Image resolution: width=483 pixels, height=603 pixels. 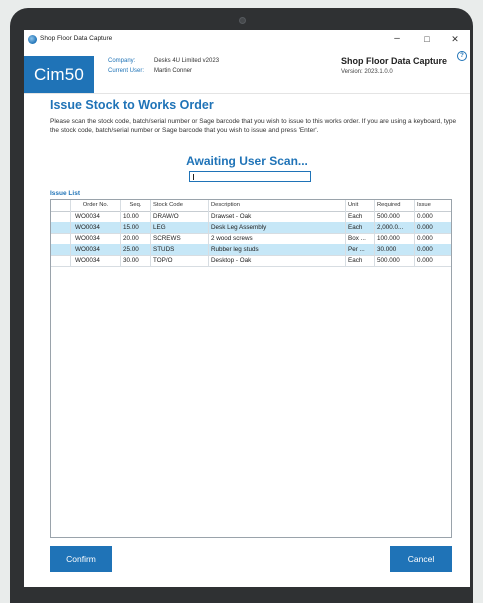 What do you see at coordinates (277, 216) in the screenshot?
I see `cell-description: Drawset - Oak` at bounding box center [277, 216].